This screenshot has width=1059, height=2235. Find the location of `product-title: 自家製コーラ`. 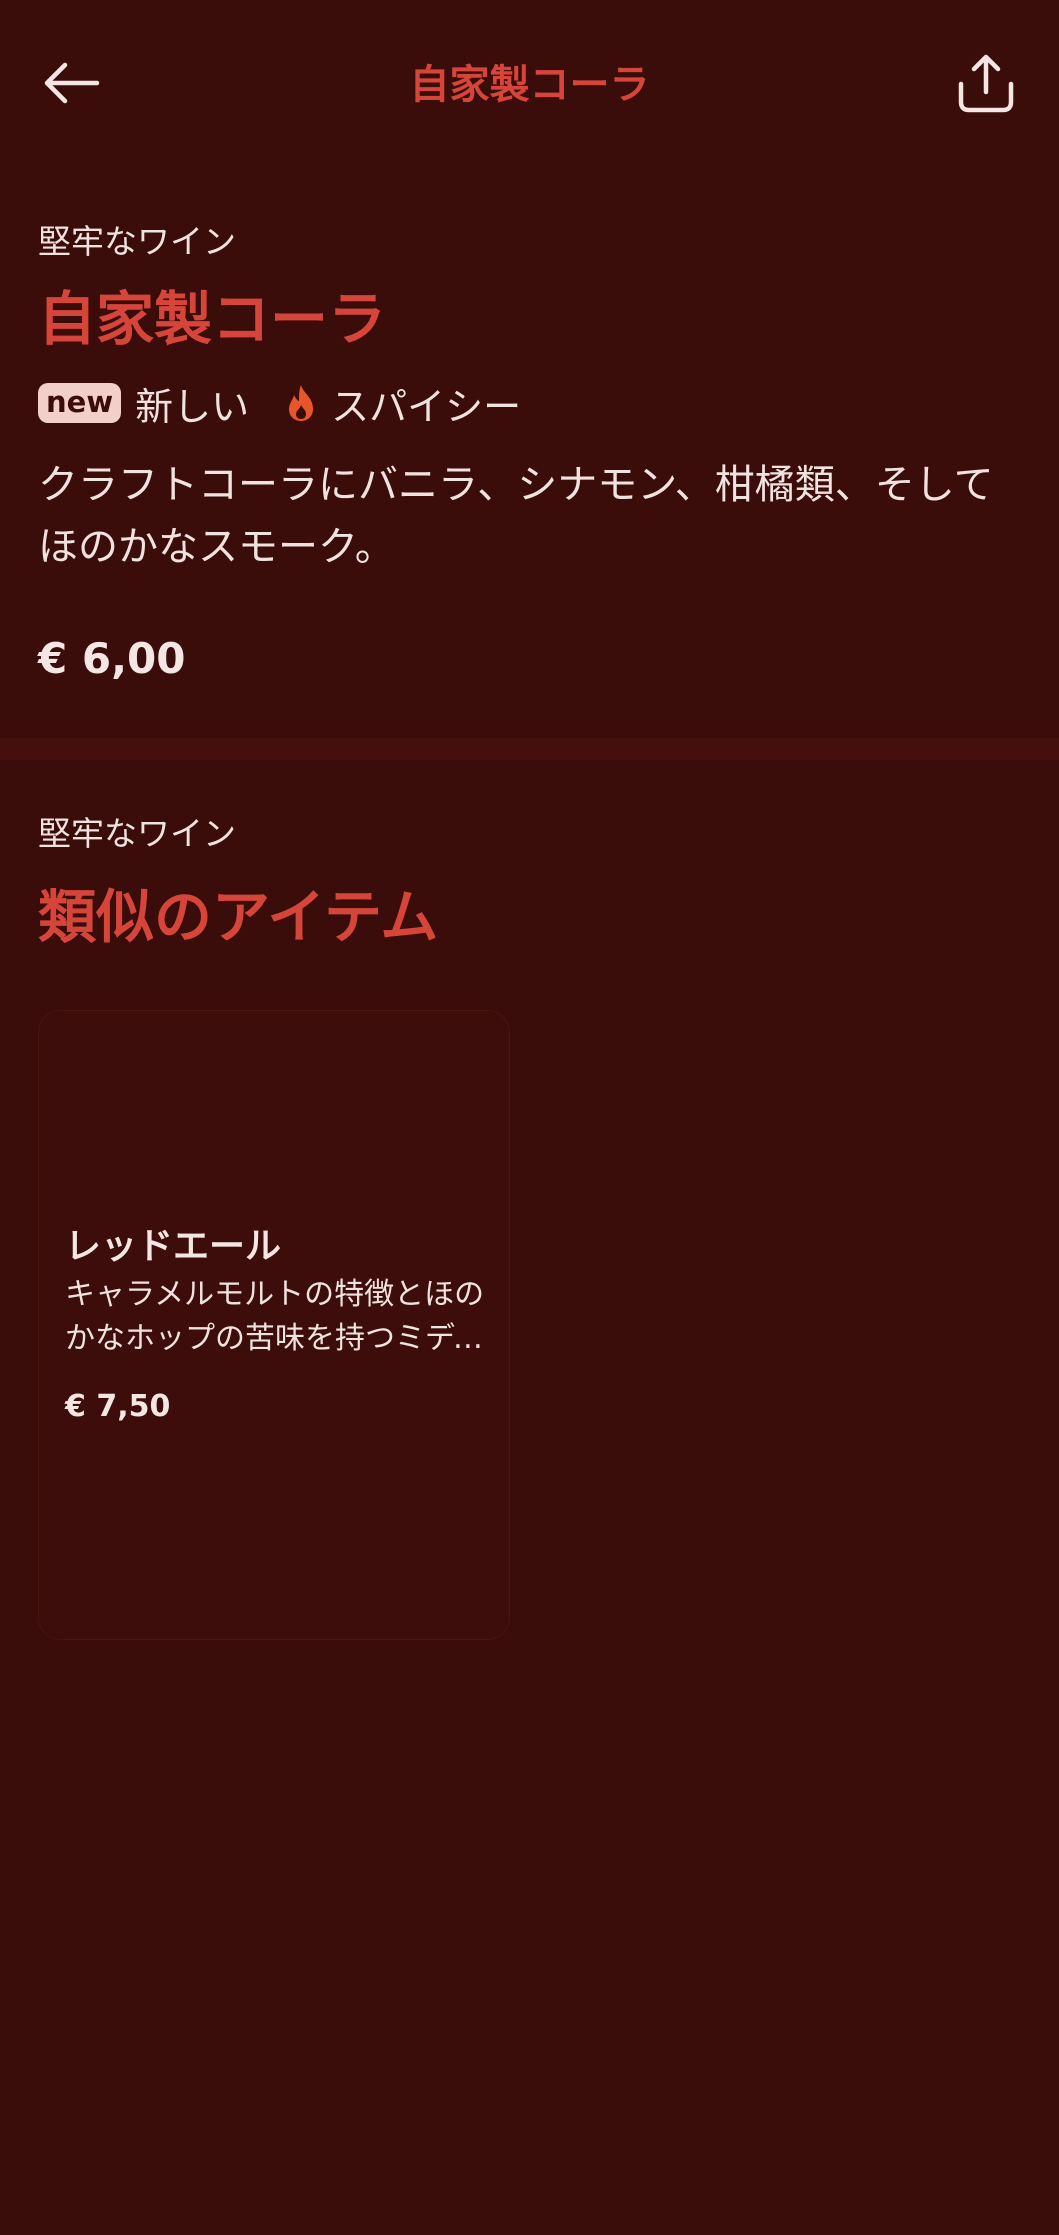

product-title: 自家製コーラ is located at coordinates (212, 319).